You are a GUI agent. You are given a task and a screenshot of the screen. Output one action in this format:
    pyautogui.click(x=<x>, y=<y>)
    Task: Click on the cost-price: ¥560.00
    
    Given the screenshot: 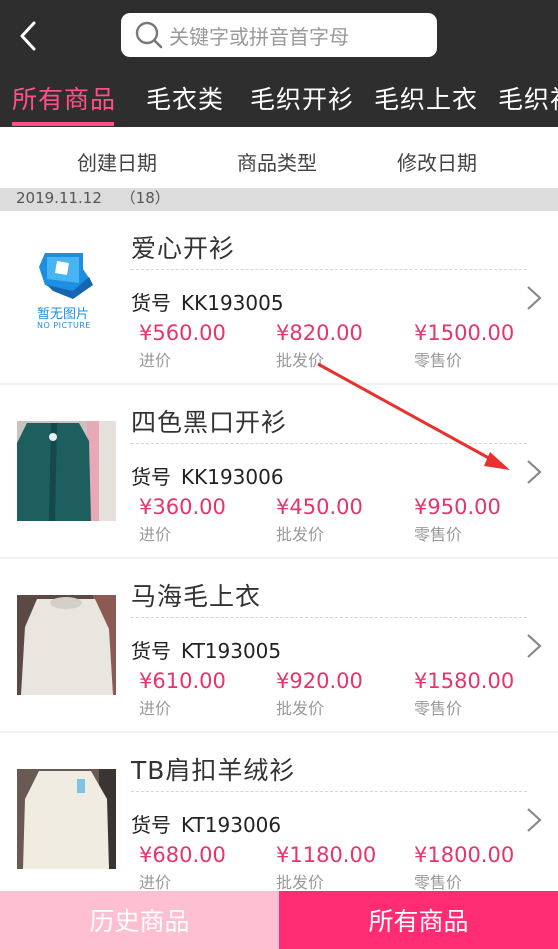 What is the action you would take?
    pyautogui.click(x=182, y=333)
    